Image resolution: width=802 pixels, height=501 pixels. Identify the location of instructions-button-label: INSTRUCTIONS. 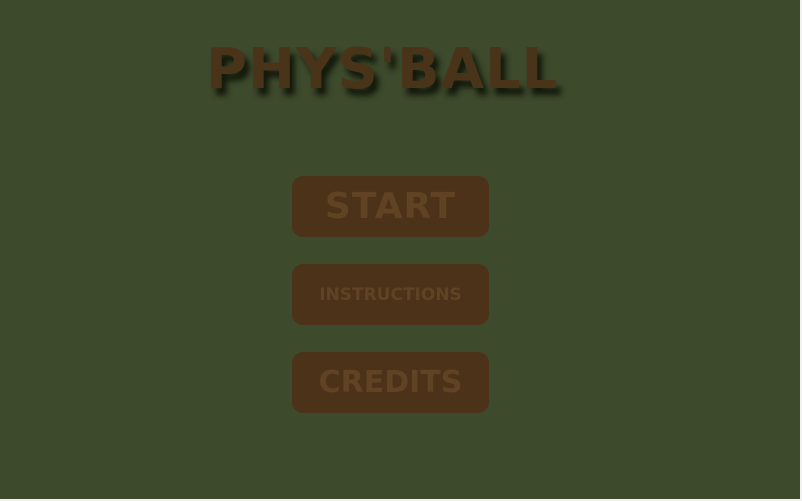
(390, 294).